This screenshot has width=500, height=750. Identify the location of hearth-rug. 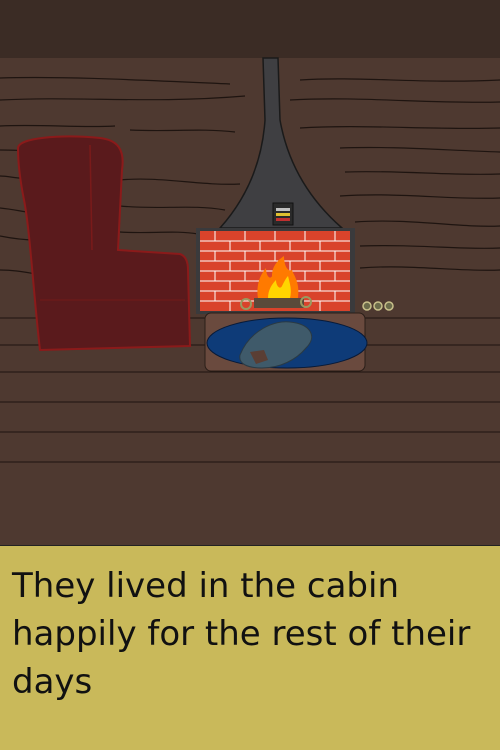
(286, 342).